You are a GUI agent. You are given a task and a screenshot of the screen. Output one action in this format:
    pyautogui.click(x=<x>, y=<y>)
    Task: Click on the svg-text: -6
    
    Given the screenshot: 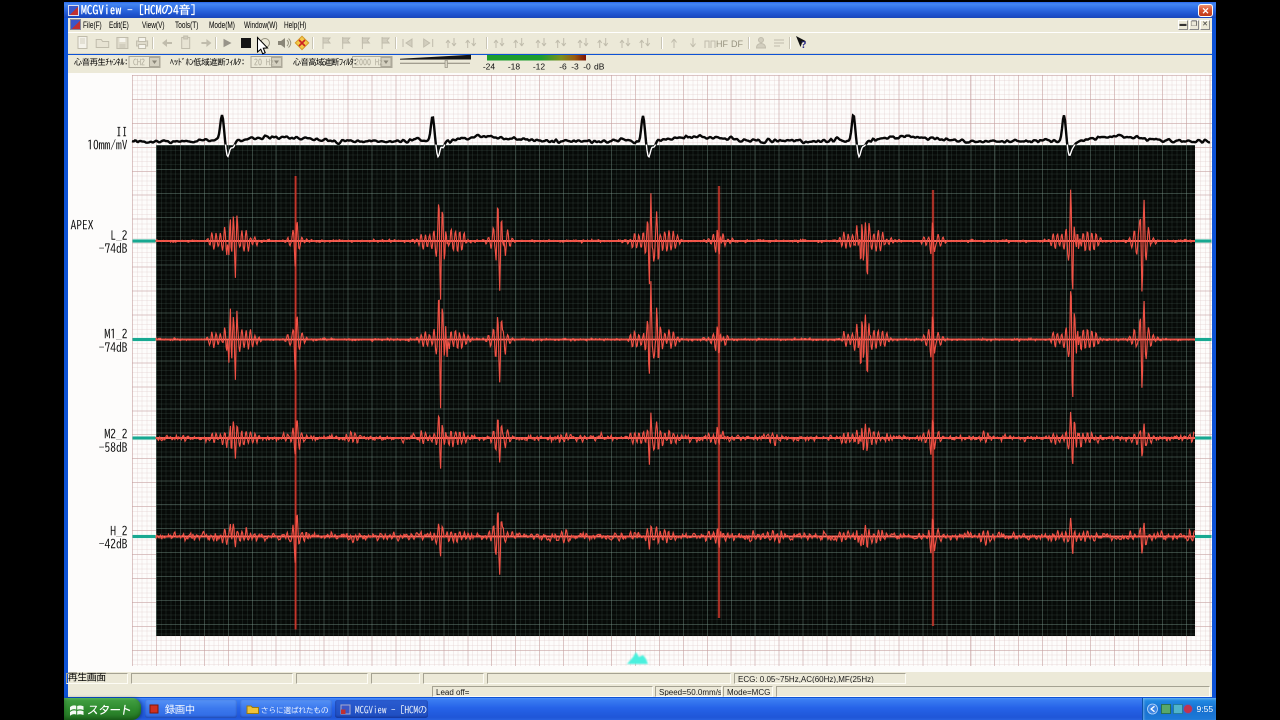 What is the action you would take?
    pyautogui.click(x=563, y=67)
    